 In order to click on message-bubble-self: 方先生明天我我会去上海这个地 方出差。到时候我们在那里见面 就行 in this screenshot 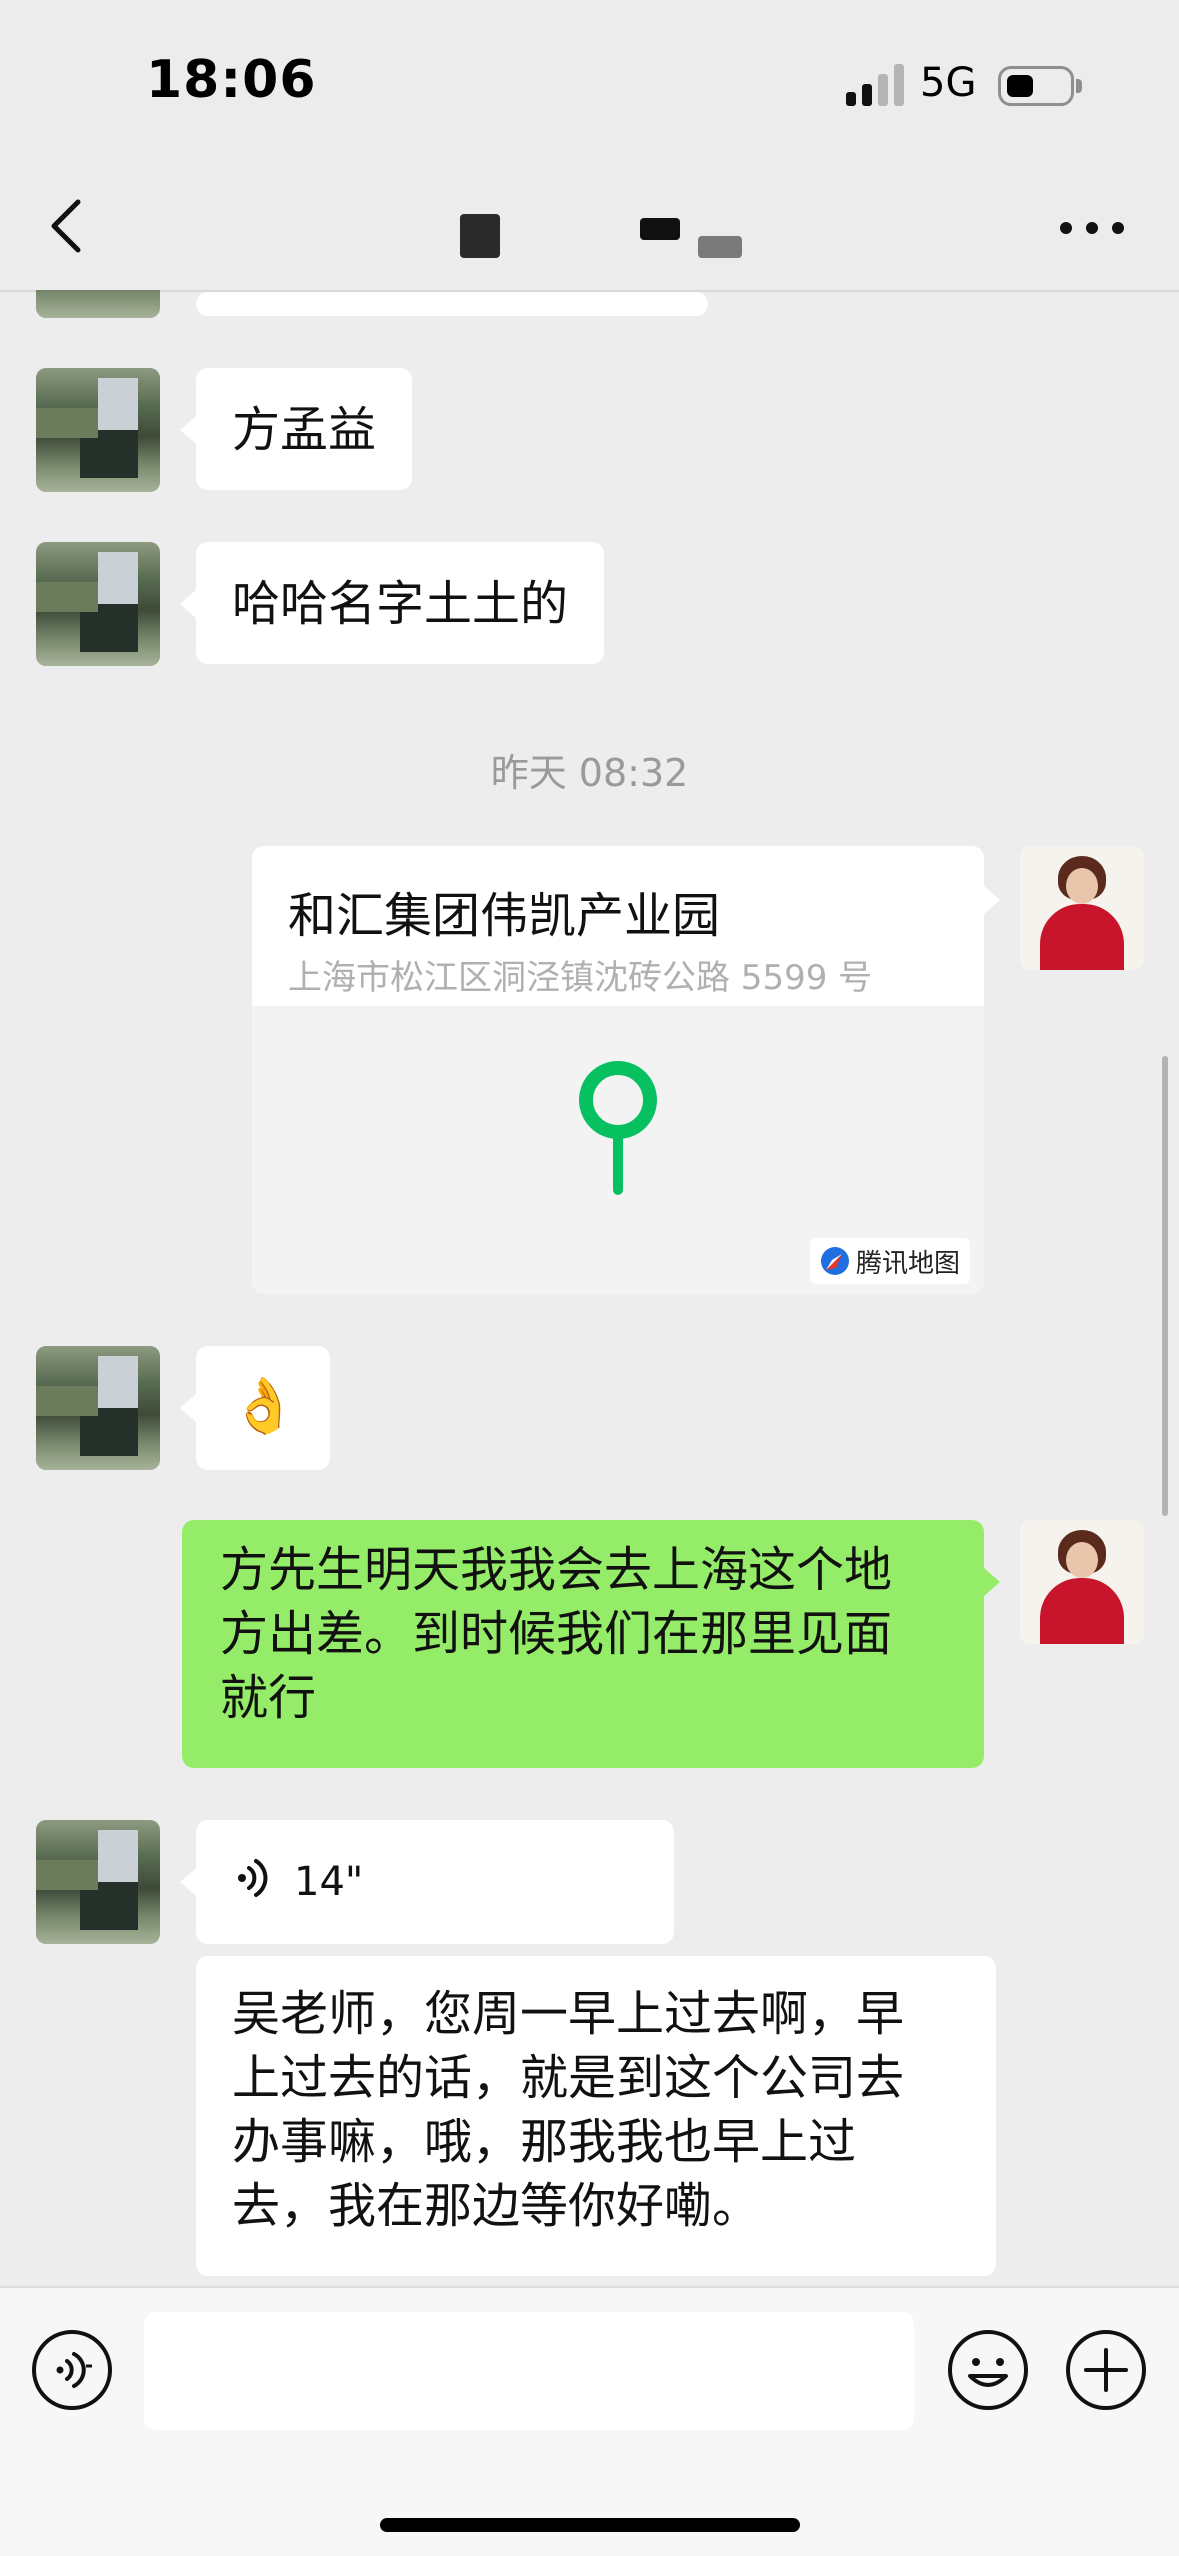, I will do `click(583, 1644)`.